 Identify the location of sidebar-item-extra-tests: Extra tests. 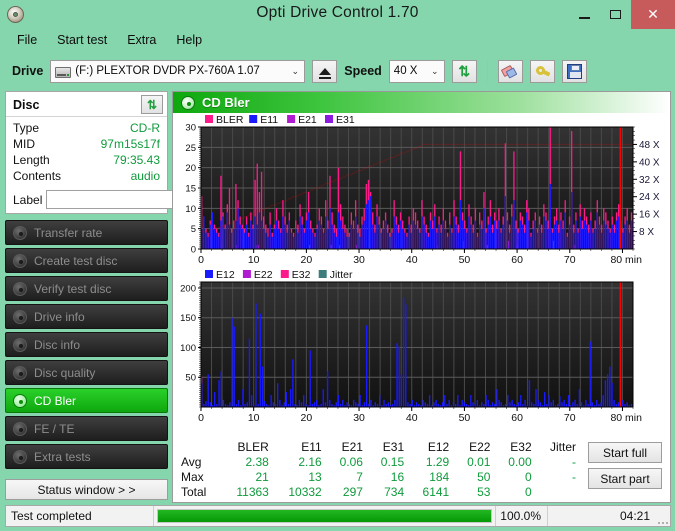
(86, 456).